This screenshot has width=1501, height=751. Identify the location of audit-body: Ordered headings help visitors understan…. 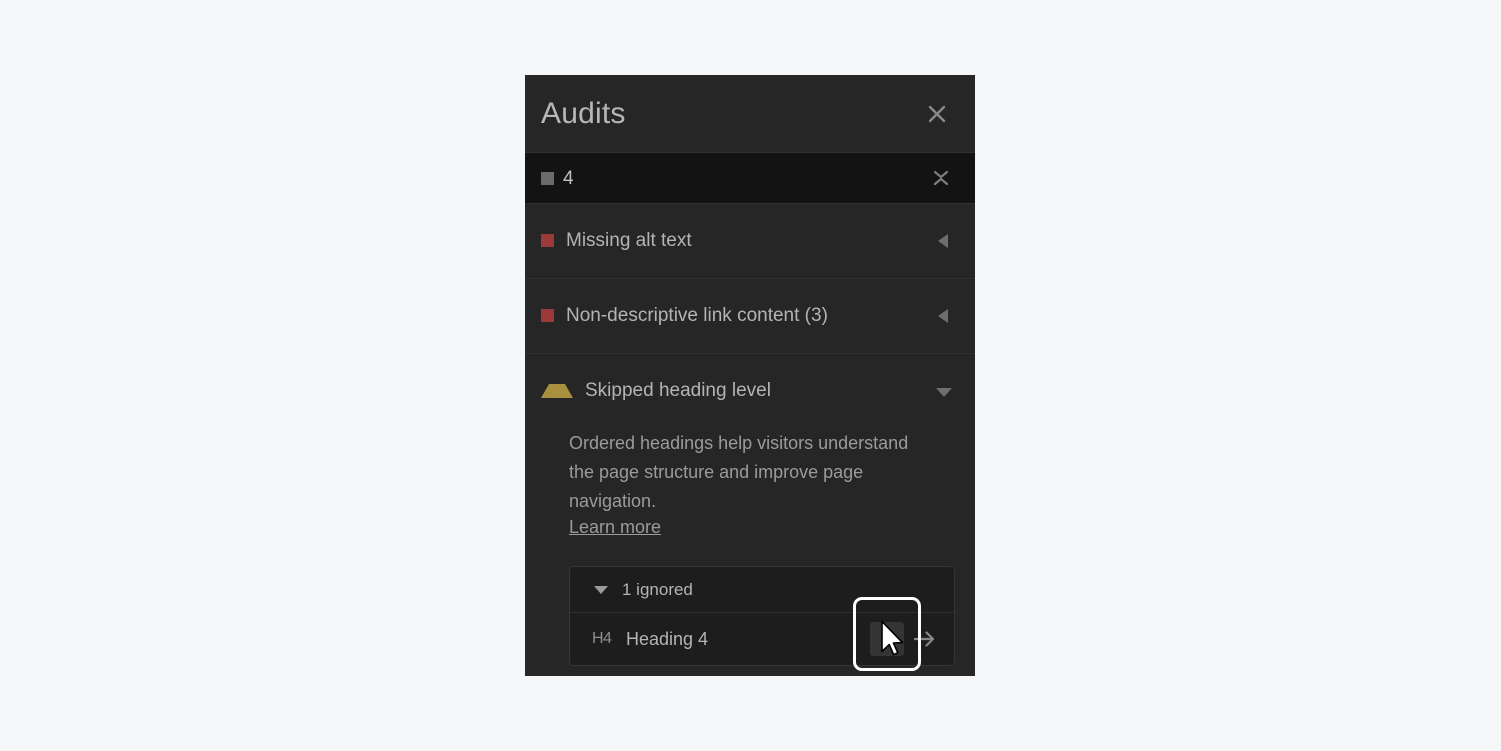
(750, 483).